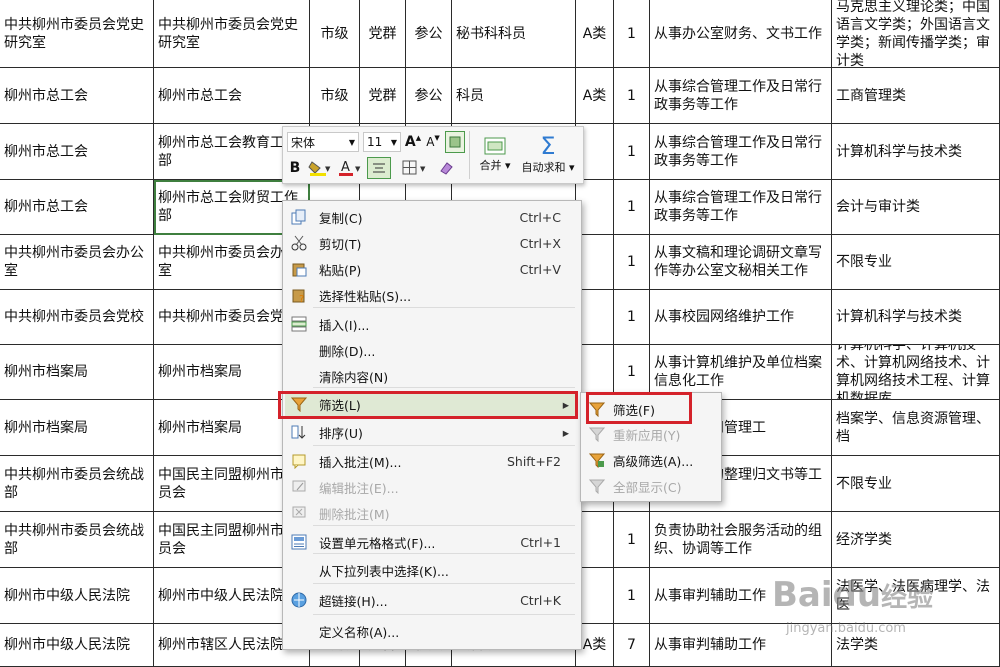 Image resolution: width=1000 pixels, height=667 pixels. I want to click on grow-font-button: A ▲, so click(413, 142).